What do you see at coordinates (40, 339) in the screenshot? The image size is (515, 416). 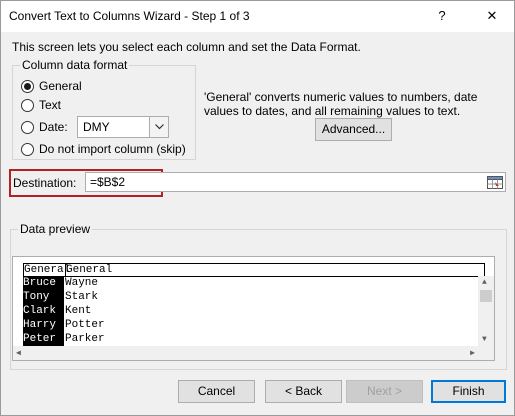 I see `preview-cell: Peter` at bounding box center [40, 339].